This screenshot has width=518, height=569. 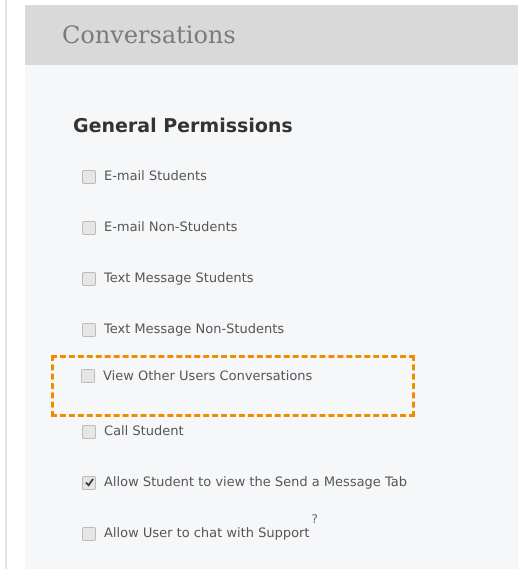 I want to click on section-heading: General Permissions, so click(x=183, y=126).